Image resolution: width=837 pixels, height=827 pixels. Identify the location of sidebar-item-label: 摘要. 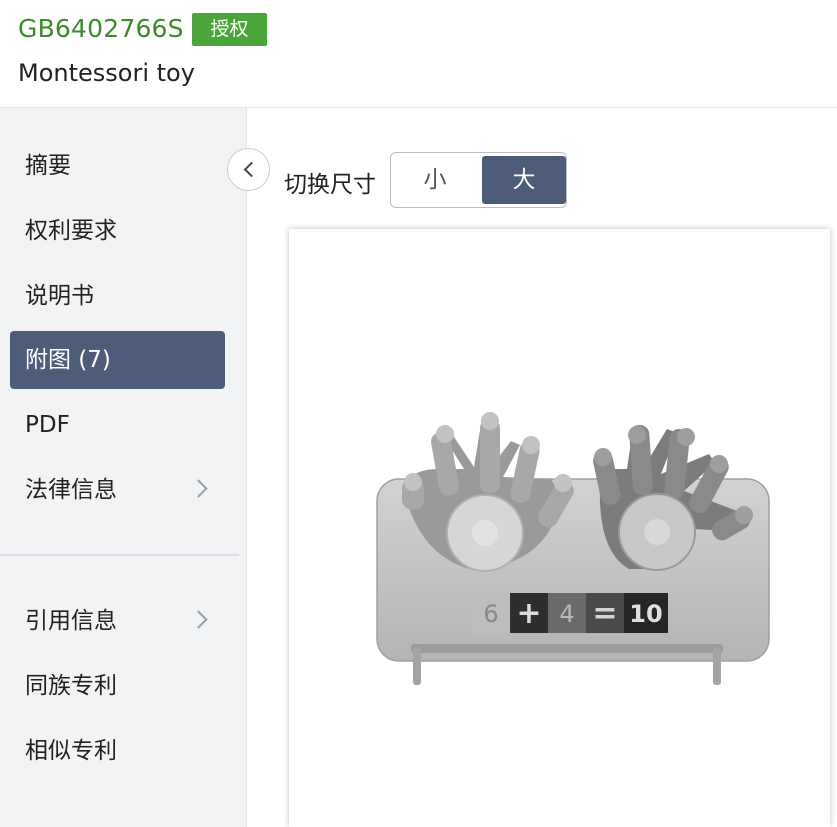
(48, 166).